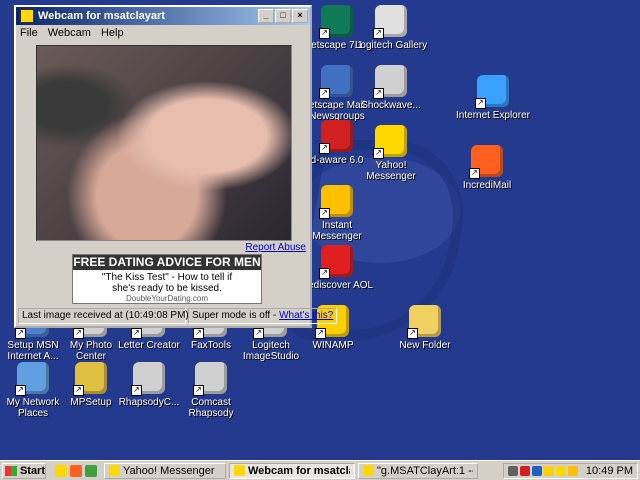 Image resolution: width=640 pixels, height=480 pixels. I want to click on aol-icon: ↗, so click(336, 262).